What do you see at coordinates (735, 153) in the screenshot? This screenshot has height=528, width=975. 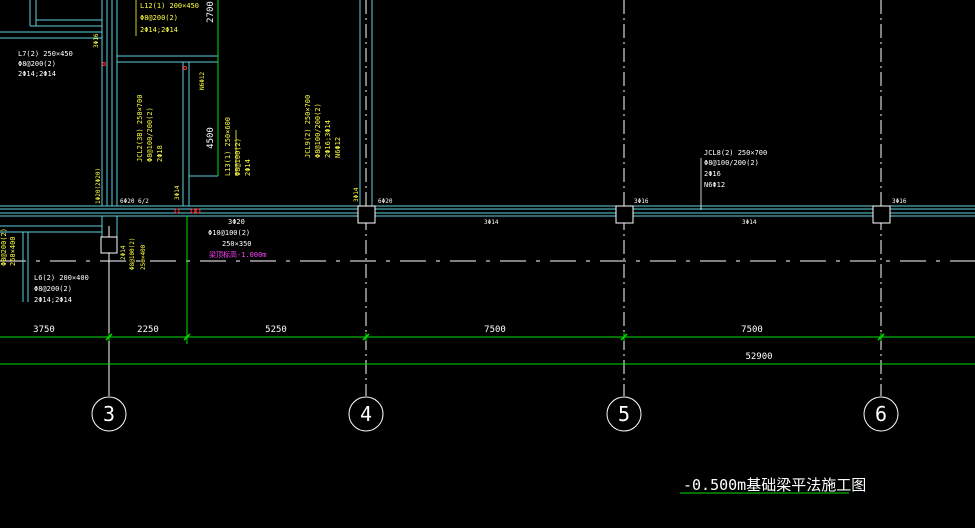 I see `svg-text: JCL8(2) 250×700` at bounding box center [735, 153].